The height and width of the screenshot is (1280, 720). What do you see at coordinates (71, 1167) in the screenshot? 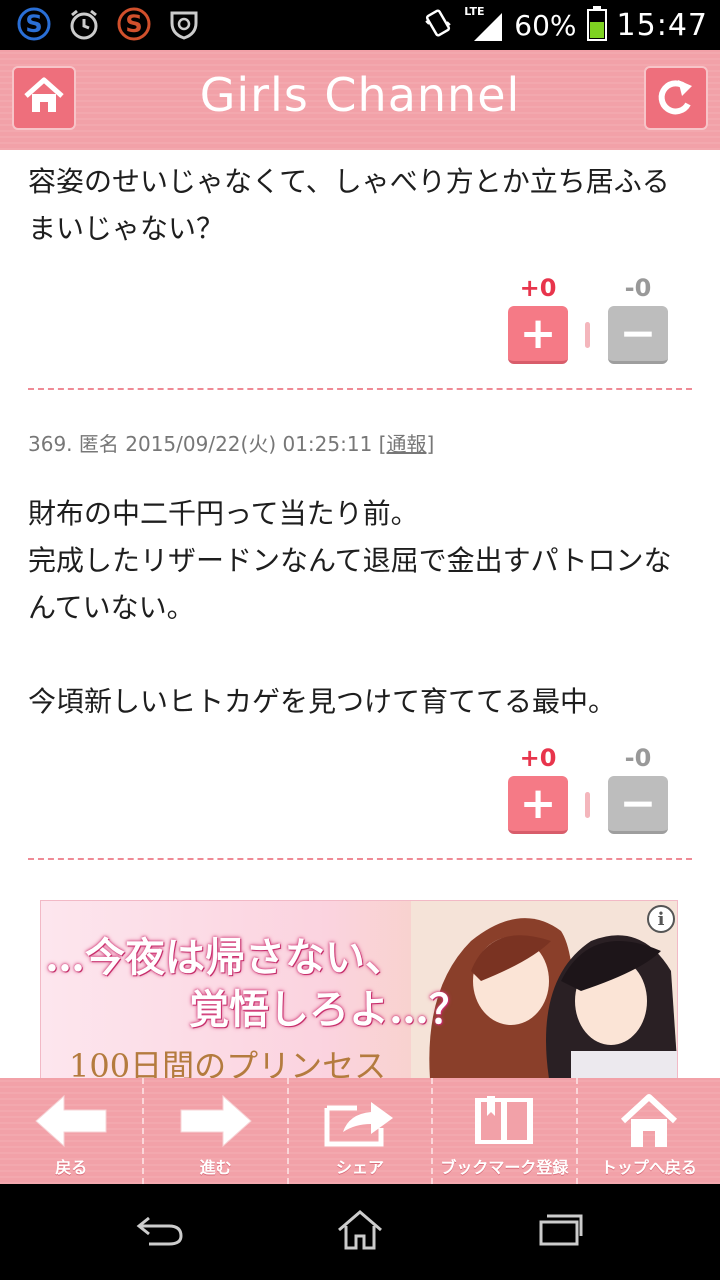
I see `back-label: 戻る` at bounding box center [71, 1167].